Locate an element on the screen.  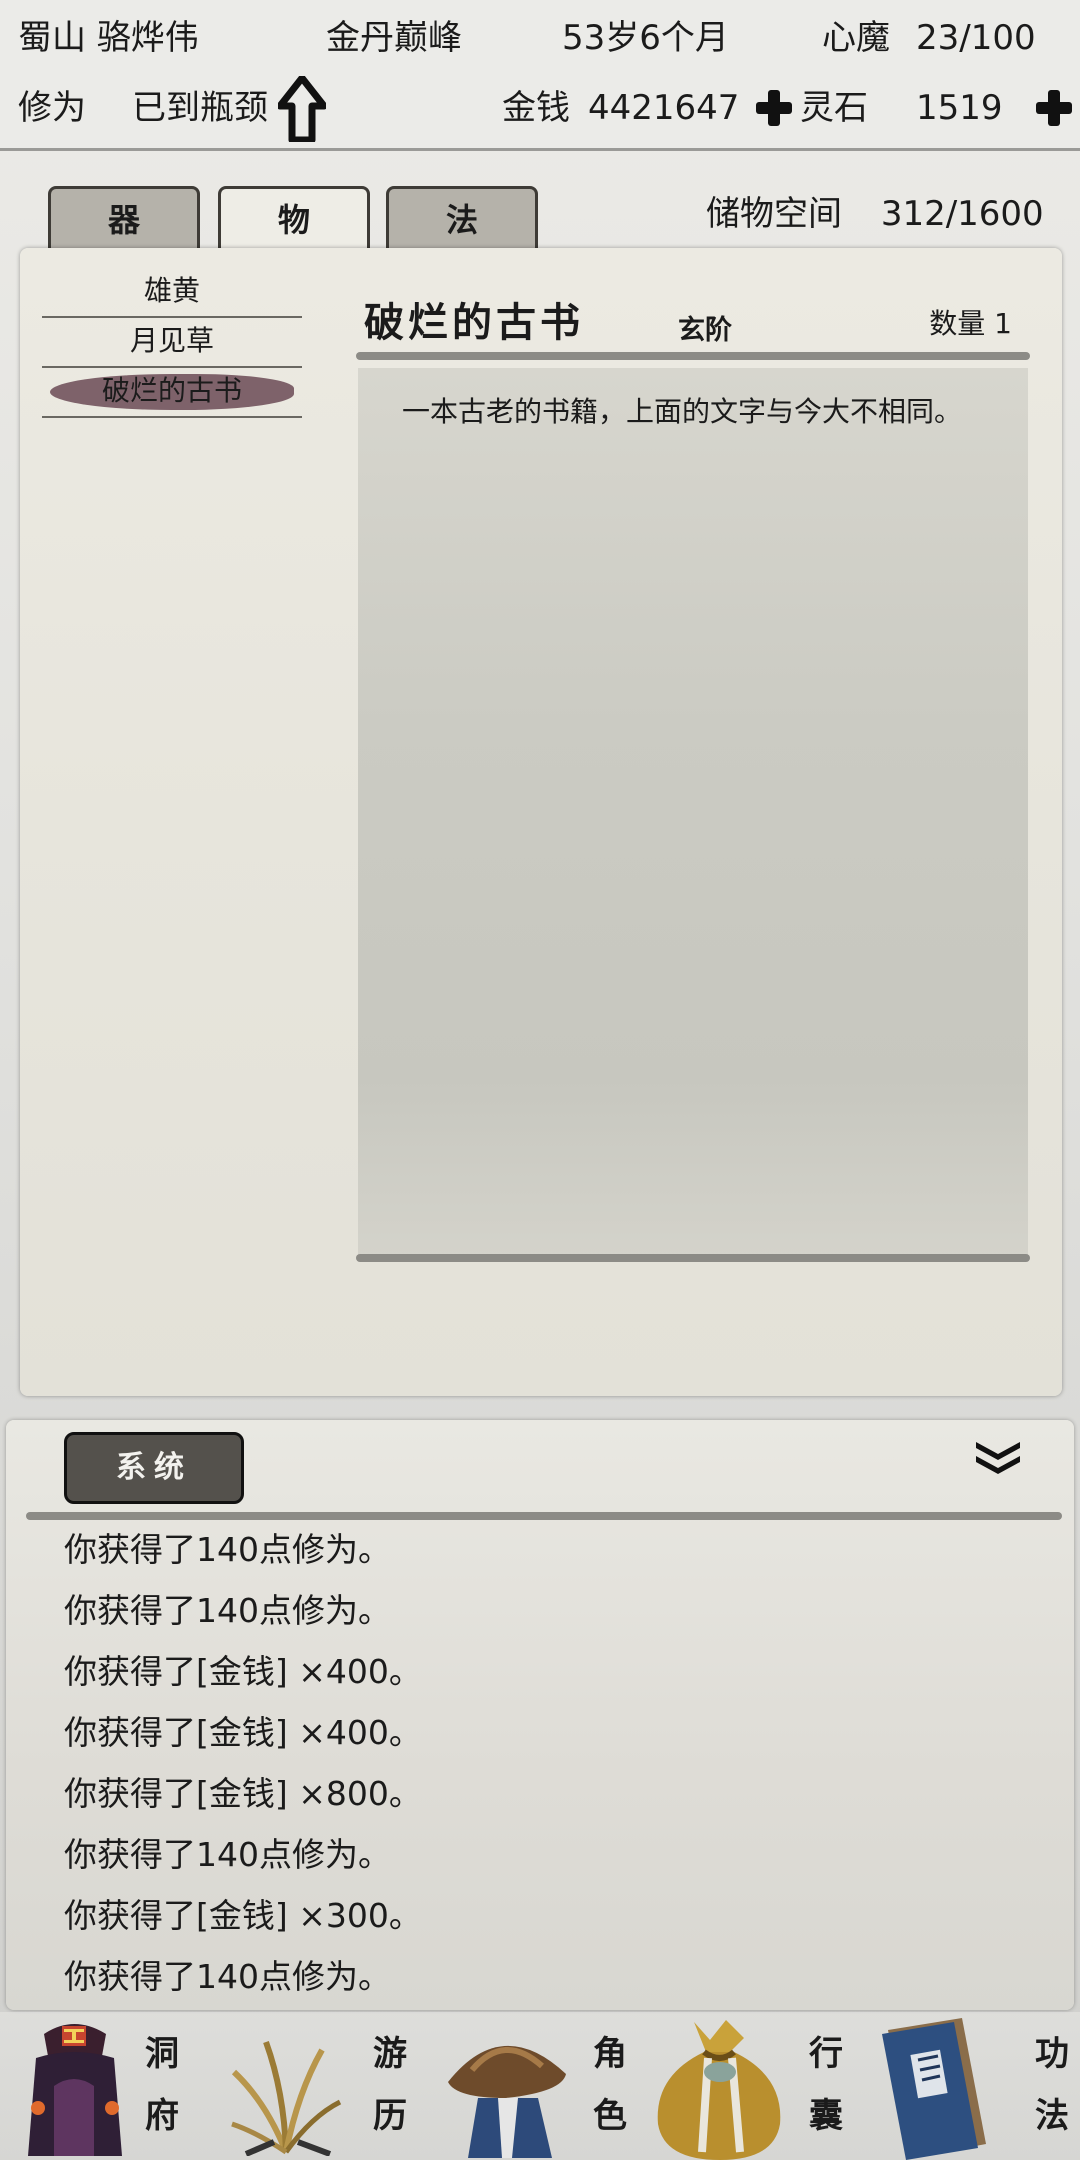
spirit-stone-label: 灵石 is located at coordinates (834, 108).